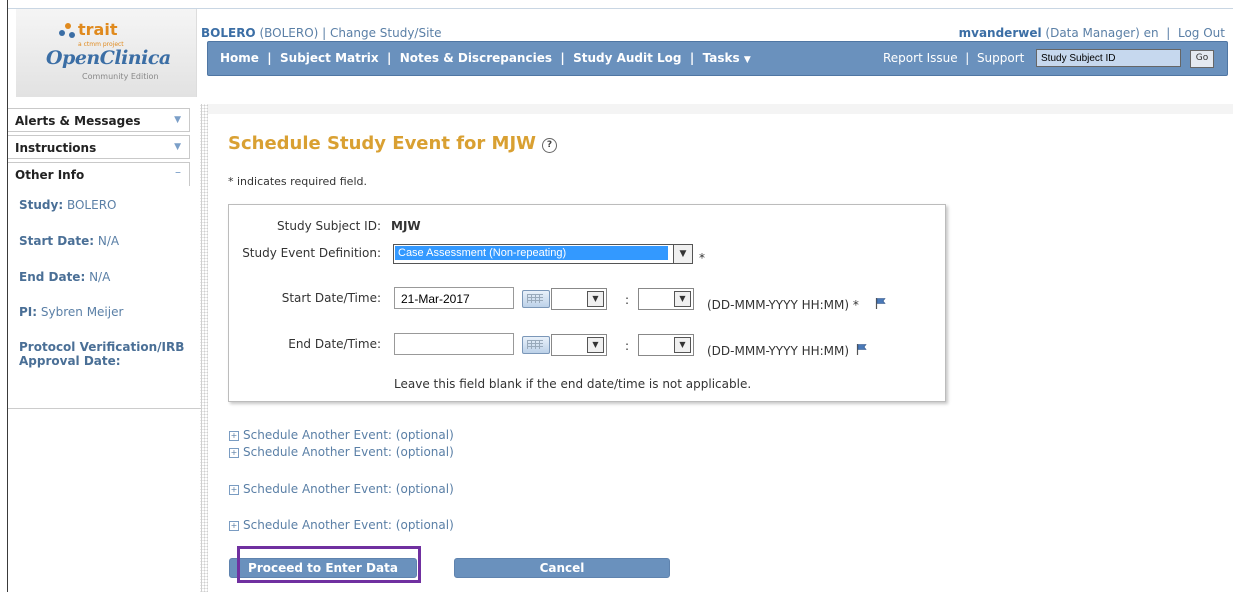  Describe the element at coordinates (4, 296) in the screenshot. I see `window-left-border` at that location.